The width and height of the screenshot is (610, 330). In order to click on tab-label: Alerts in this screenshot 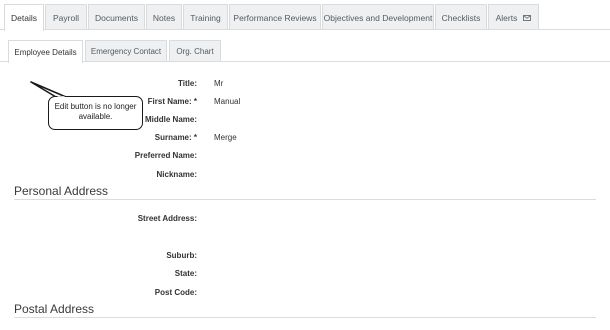, I will do `click(506, 17)`.